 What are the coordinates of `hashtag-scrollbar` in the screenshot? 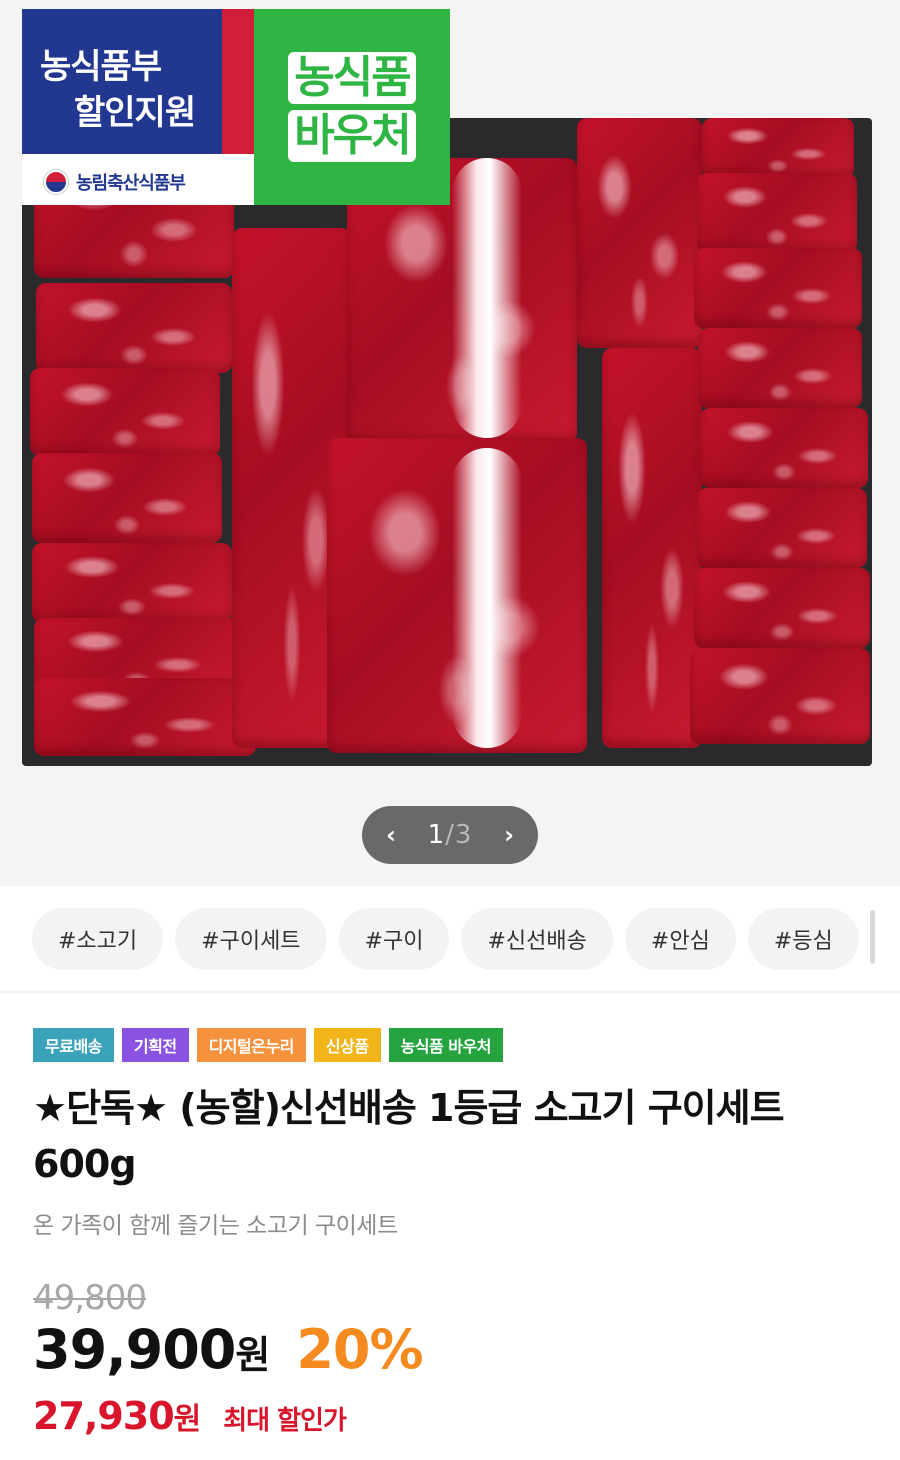 It's located at (872, 937).